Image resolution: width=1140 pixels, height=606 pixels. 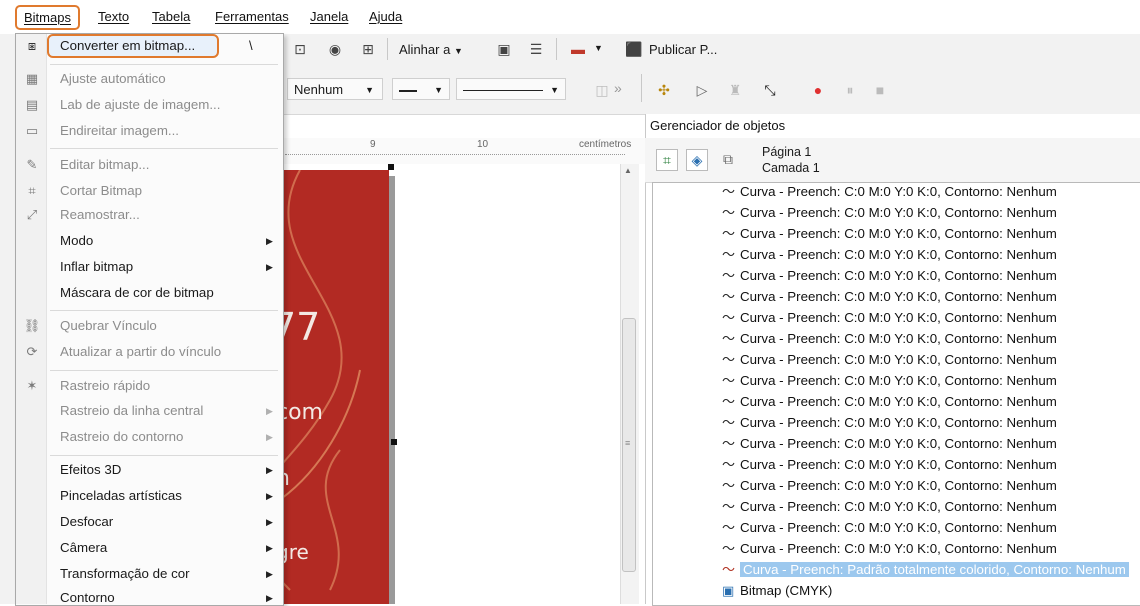 What do you see at coordinates (634, 49) in the screenshot?
I see `pdf-icon: ⬛` at bounding box center [634, 49].